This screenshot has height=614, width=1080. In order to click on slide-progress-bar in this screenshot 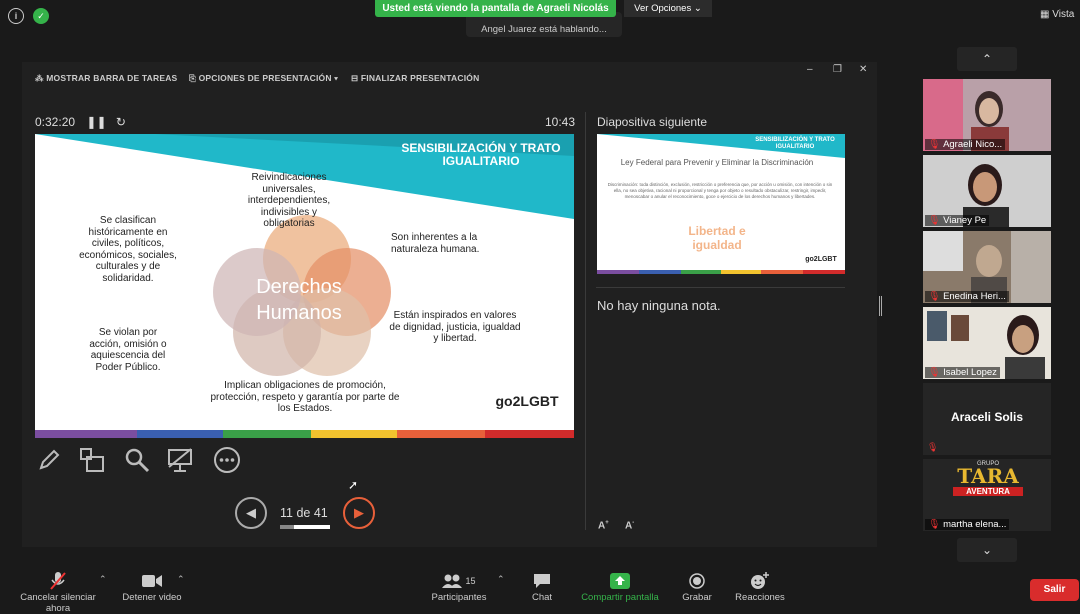, I will do `click(305, 527)`.